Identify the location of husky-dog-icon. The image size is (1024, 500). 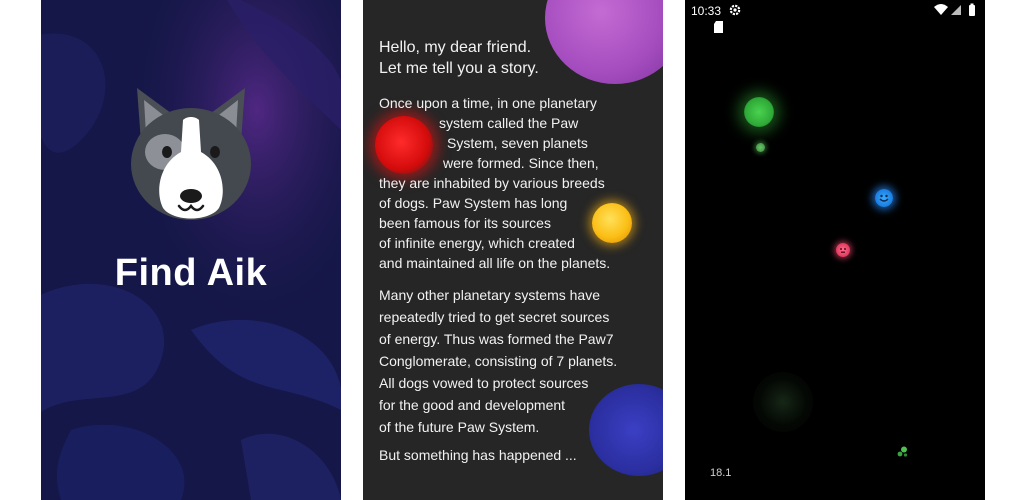
(191, 154).